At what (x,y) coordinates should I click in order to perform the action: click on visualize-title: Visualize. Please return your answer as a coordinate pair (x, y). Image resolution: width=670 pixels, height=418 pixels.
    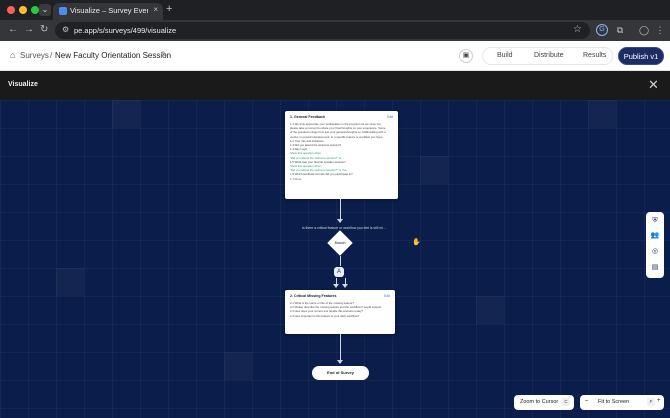
    Looking at the image, I should click on (23, 84).